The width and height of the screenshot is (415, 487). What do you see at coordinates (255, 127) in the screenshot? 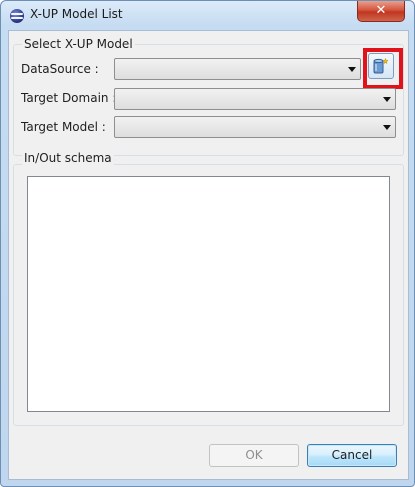
I see `target-model-combo` at bounding box center [255, 127].